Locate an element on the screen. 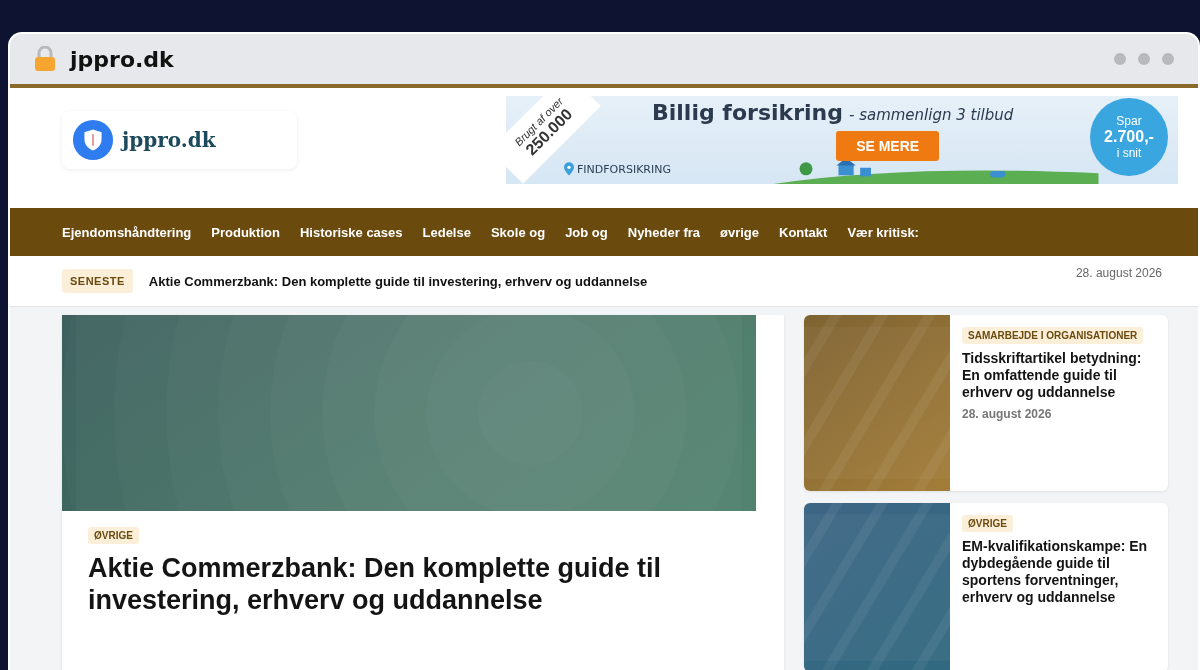  category-tag: SAMARBEJDE I ORGANISATIONER is located at coordinates (1053, 335).